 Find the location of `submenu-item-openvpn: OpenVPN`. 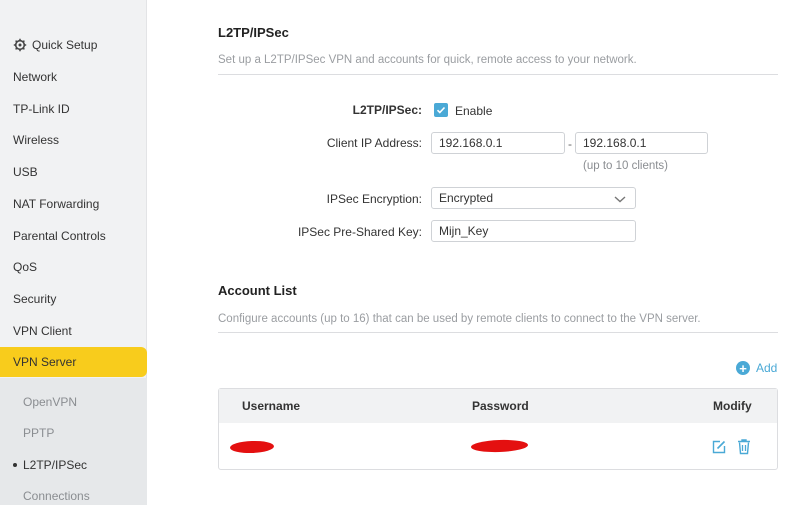

submenu-item-openvpn: OpenVPN is located at coordinates (73, 402).